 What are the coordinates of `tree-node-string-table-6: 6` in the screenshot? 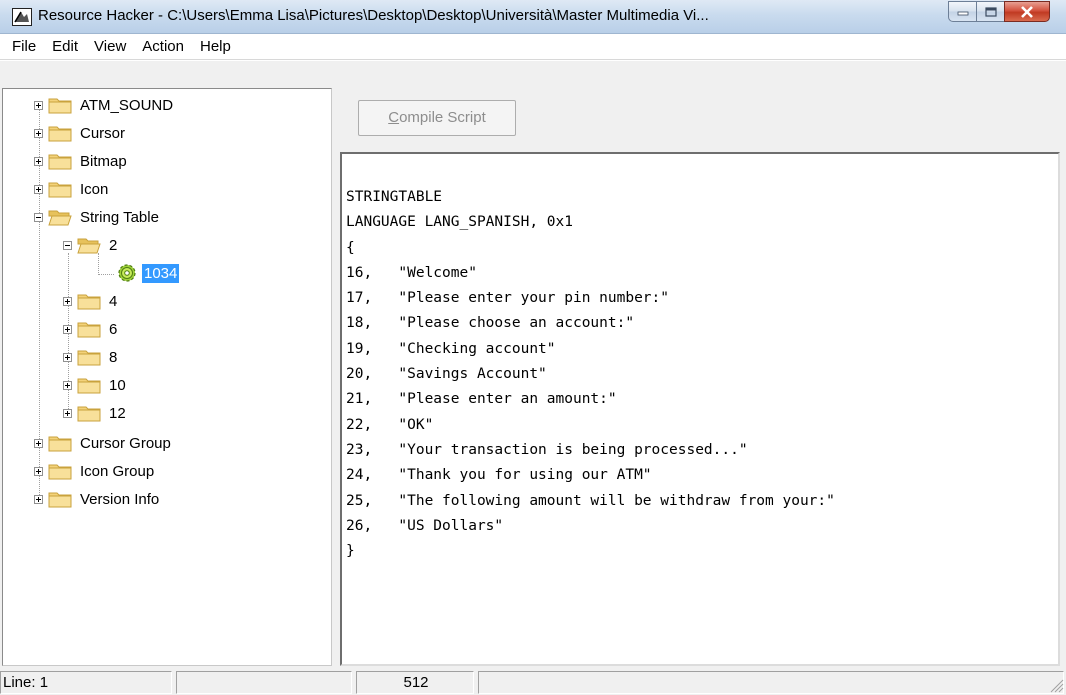 It's located at (91, 329).